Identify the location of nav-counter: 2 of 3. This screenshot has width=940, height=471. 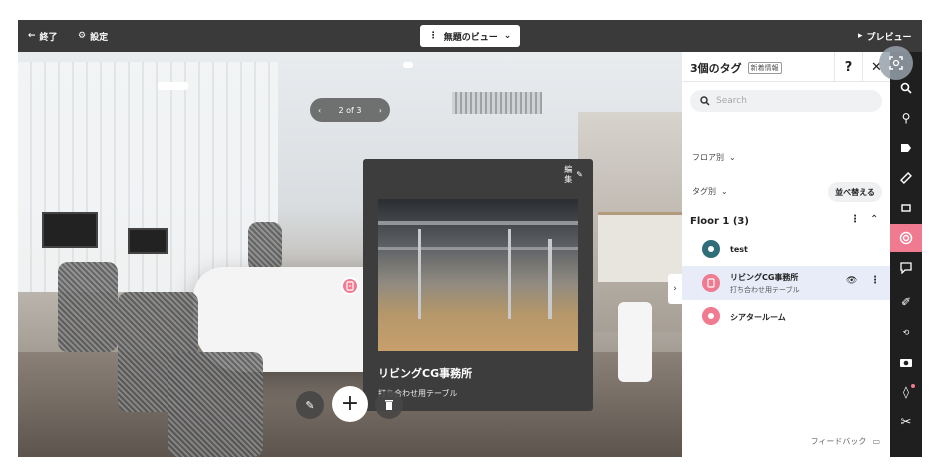
(350, 110).